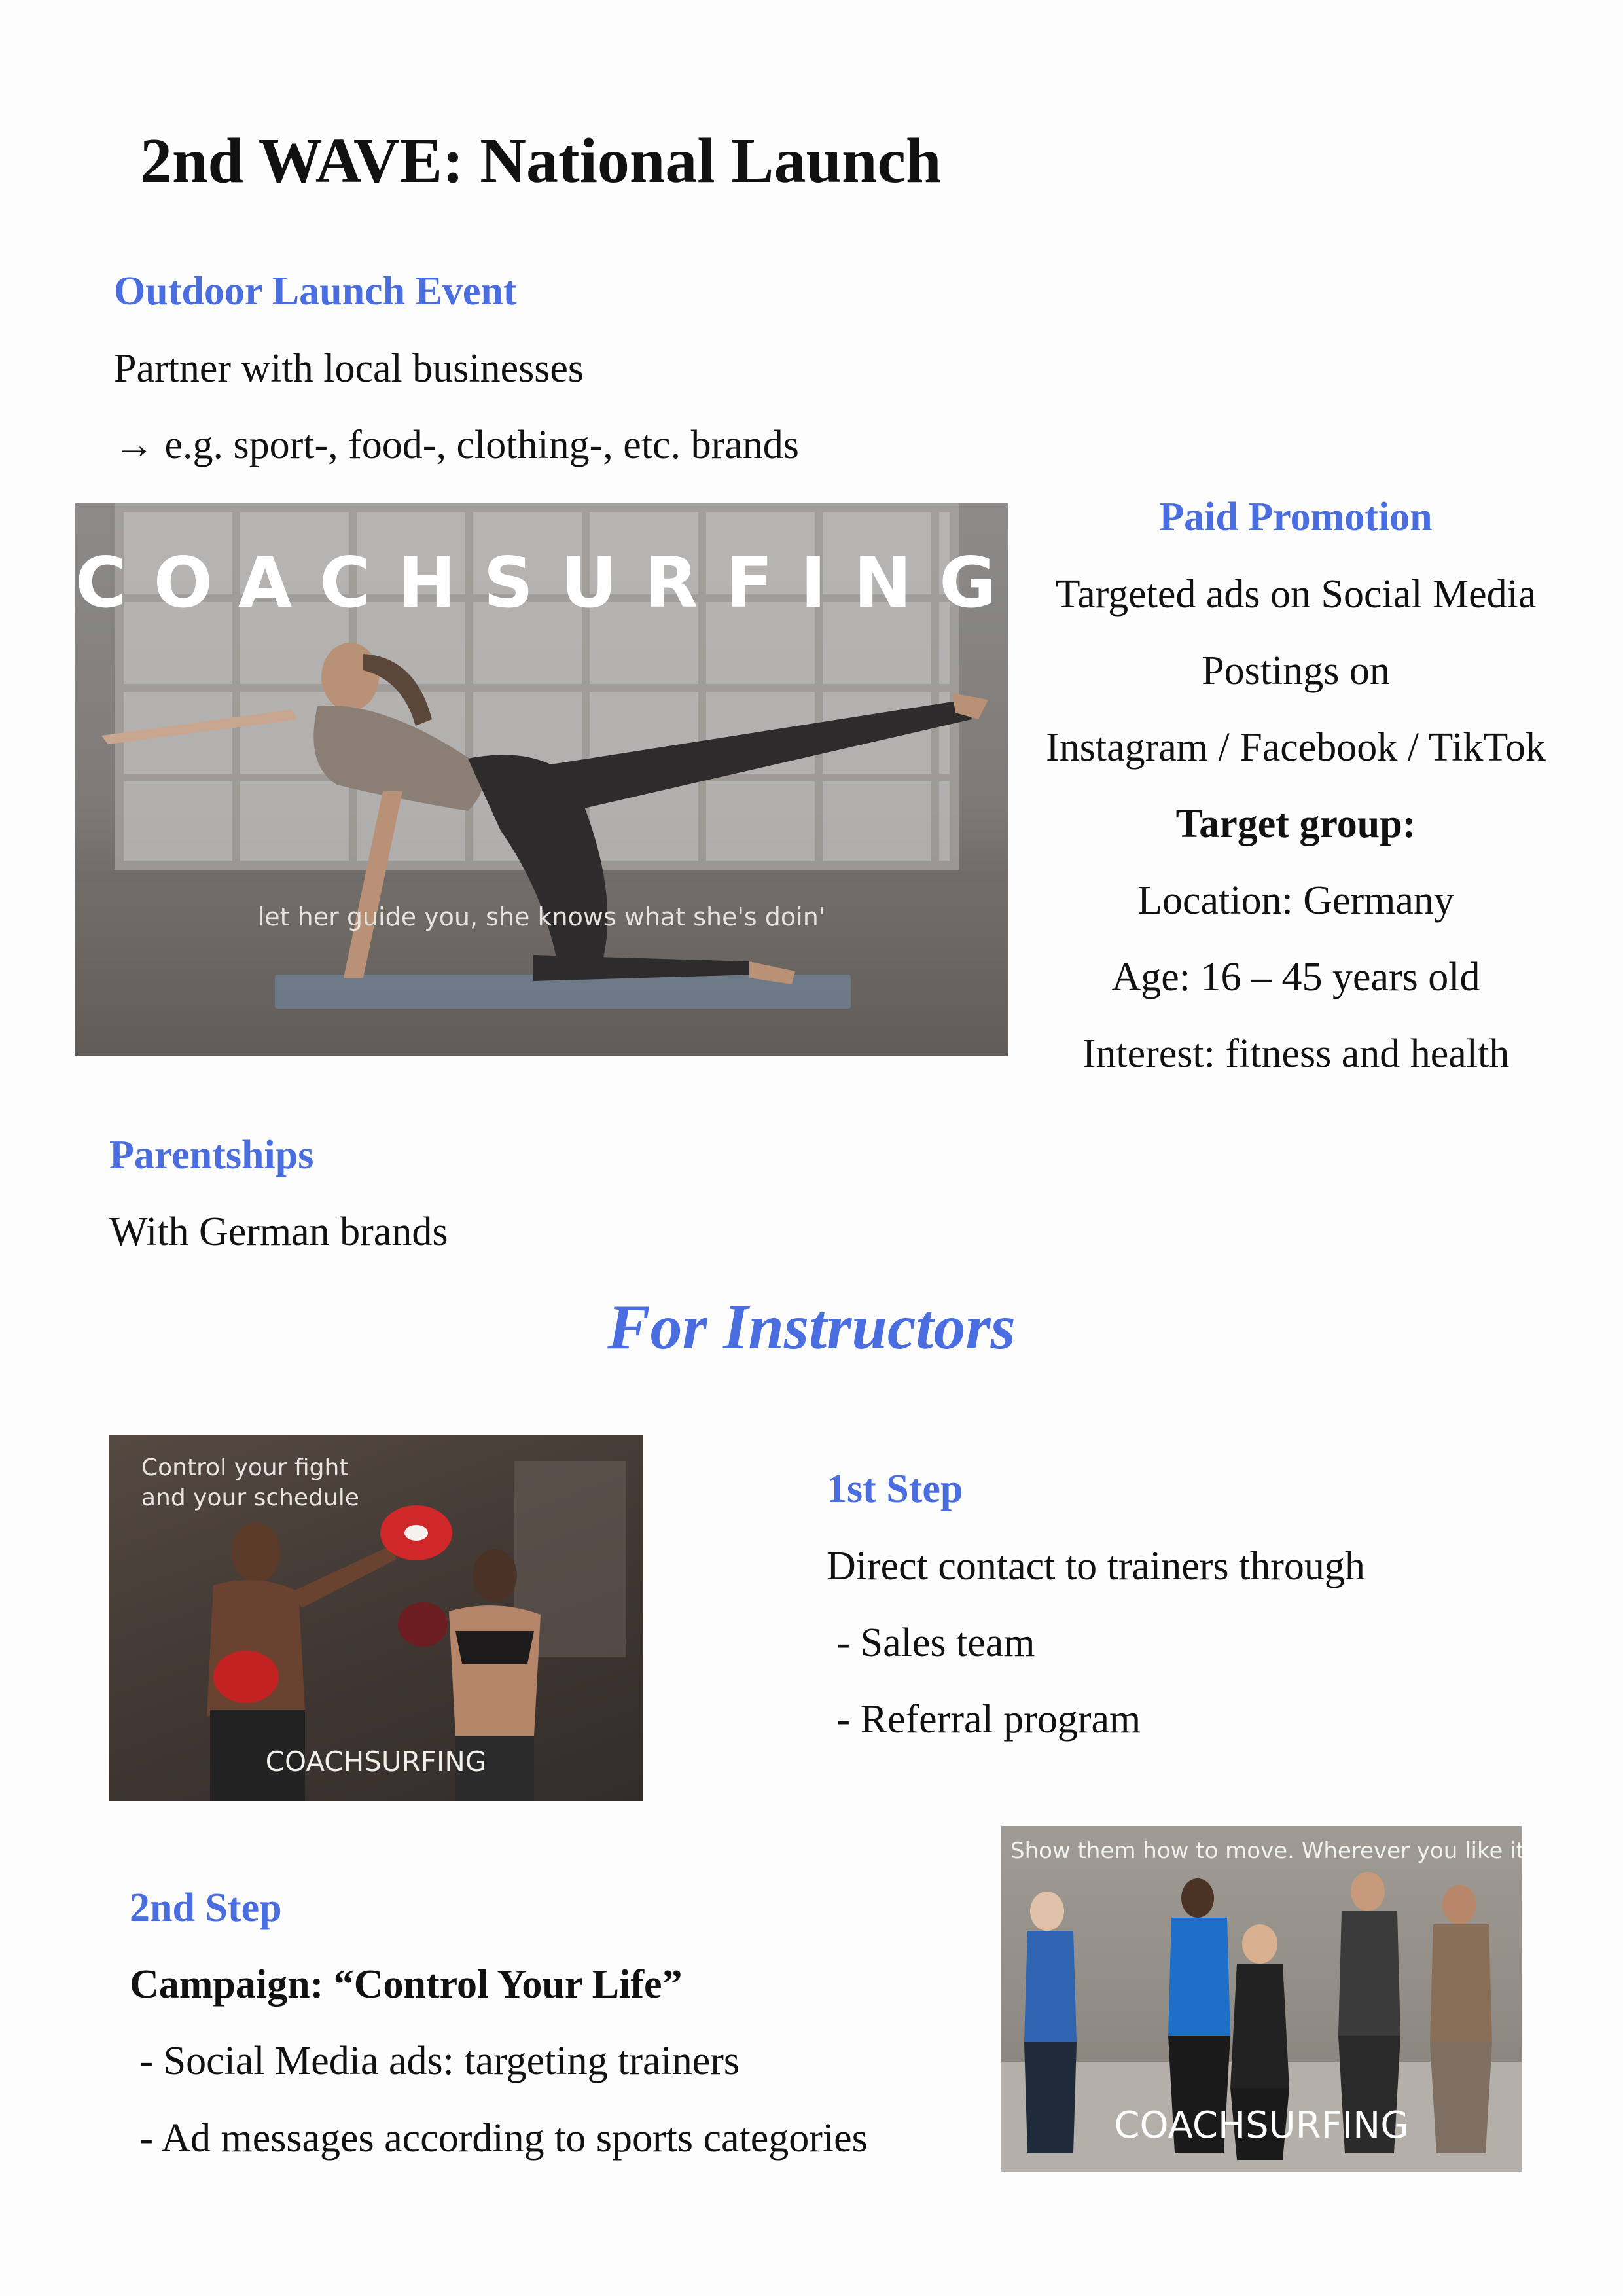 Image resolution: width=1623 pixels, height=2296 pixels. What do you see at coordinates (406, 1984) in the screenshot?
I see `step2-campaign: Campaign: “Control Your Life”` at bounding box center [406, 1984].